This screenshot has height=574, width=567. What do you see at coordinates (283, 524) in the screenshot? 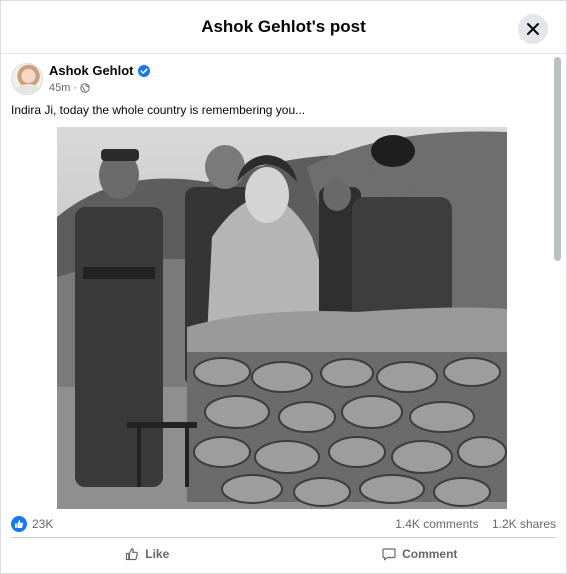
I see `post-stats: 23K 1.4K comments 1.2K shares` at bounding box center [283, 524].